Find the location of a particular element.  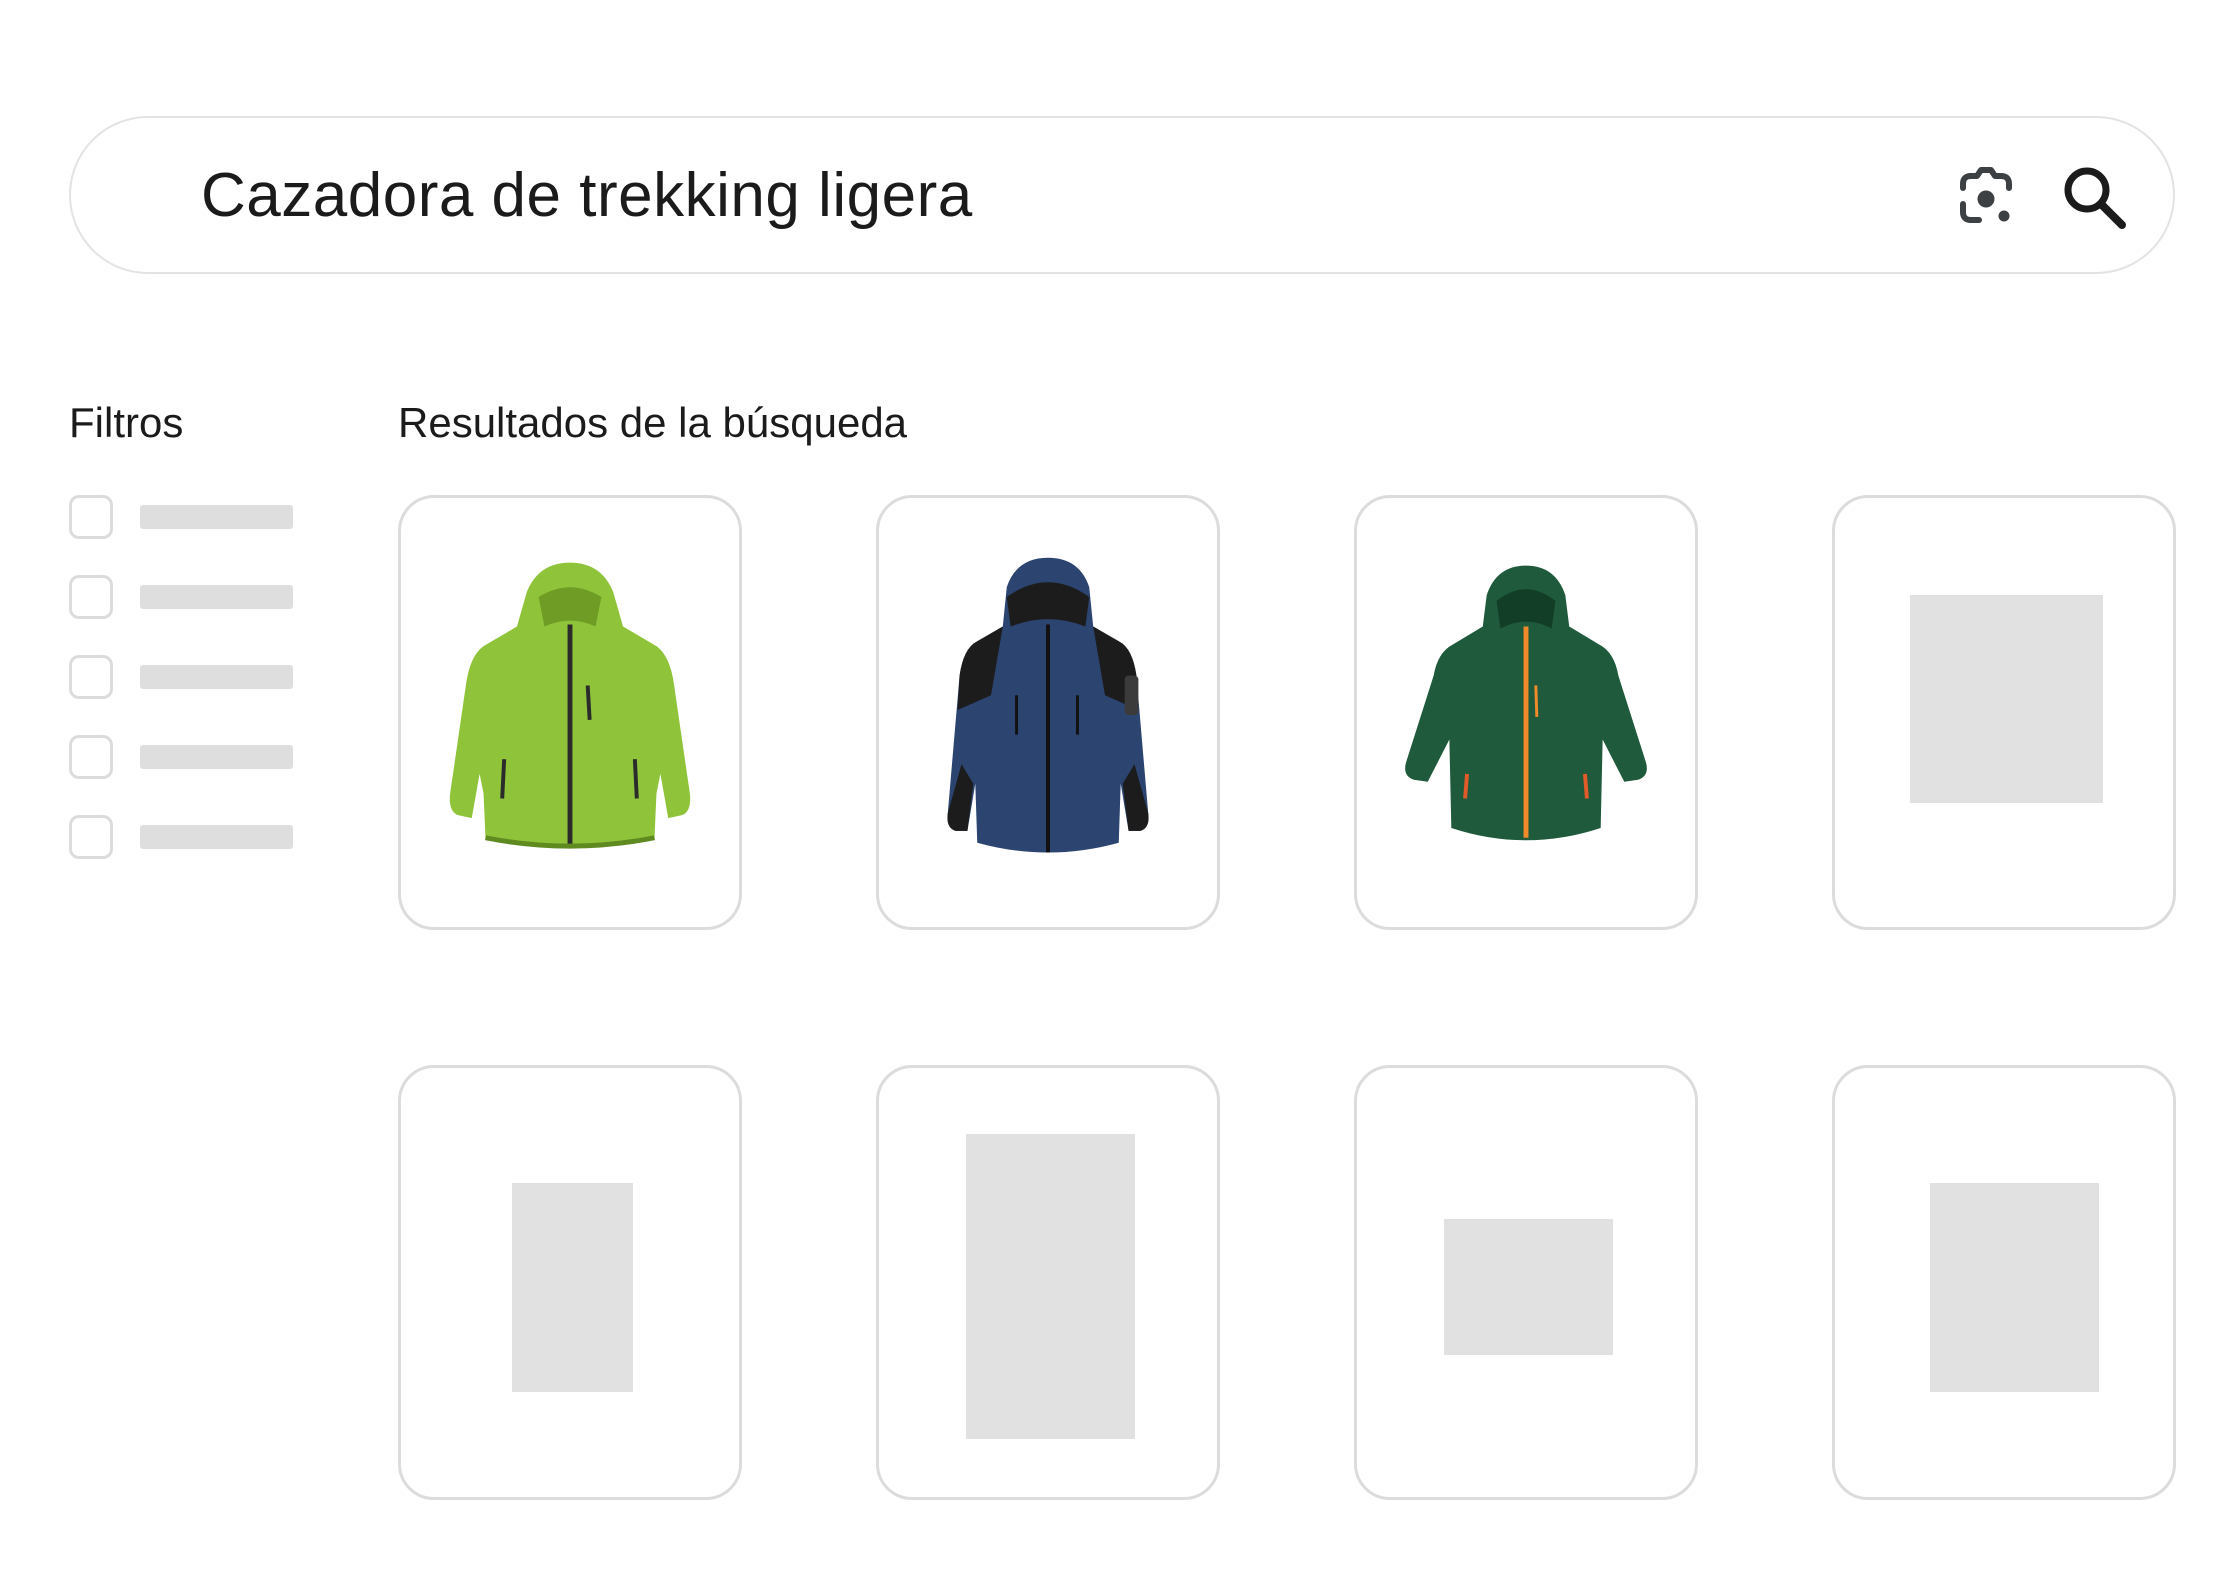

search-bar: Cazadora de trekking ligera is located at coordinates (1122, 195).